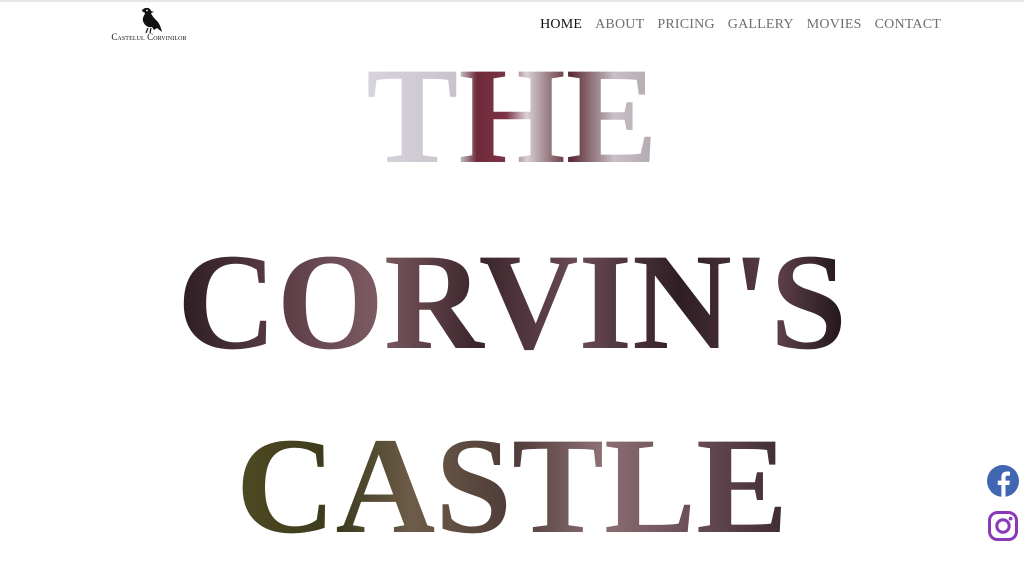  I want to click on hero-line-the: THE, so click(511, 115).